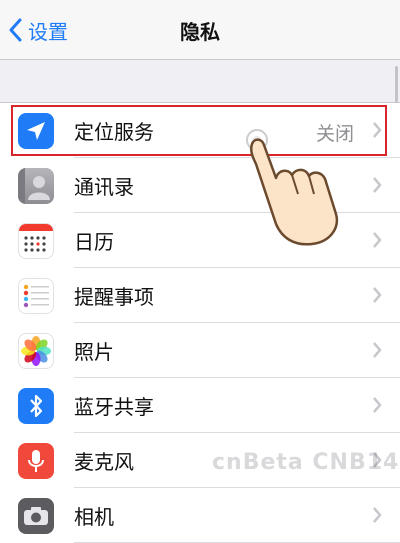 The height and width of the screenshot is (543, 400). What do you see at coordinates (94, 352) in the screenshot?
I see `row-label: 照片` at bounding box center [94, 352].